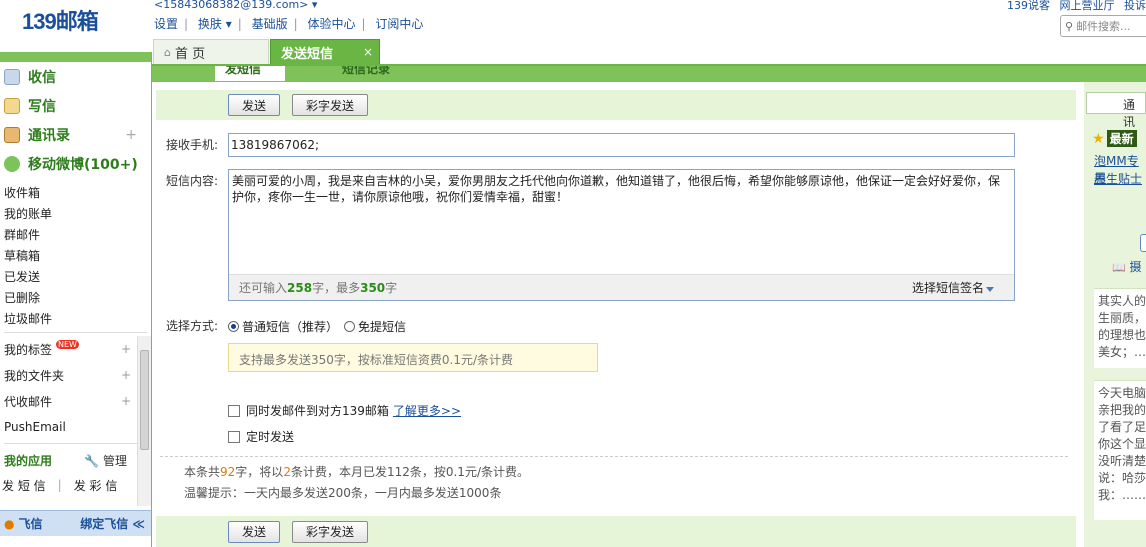 This screenshot has width=1146, height=547. What do you see at coordinates (192, 181) in the screenshot?
I see `content-label: 短信内容:` at bounding box center [192, 181].